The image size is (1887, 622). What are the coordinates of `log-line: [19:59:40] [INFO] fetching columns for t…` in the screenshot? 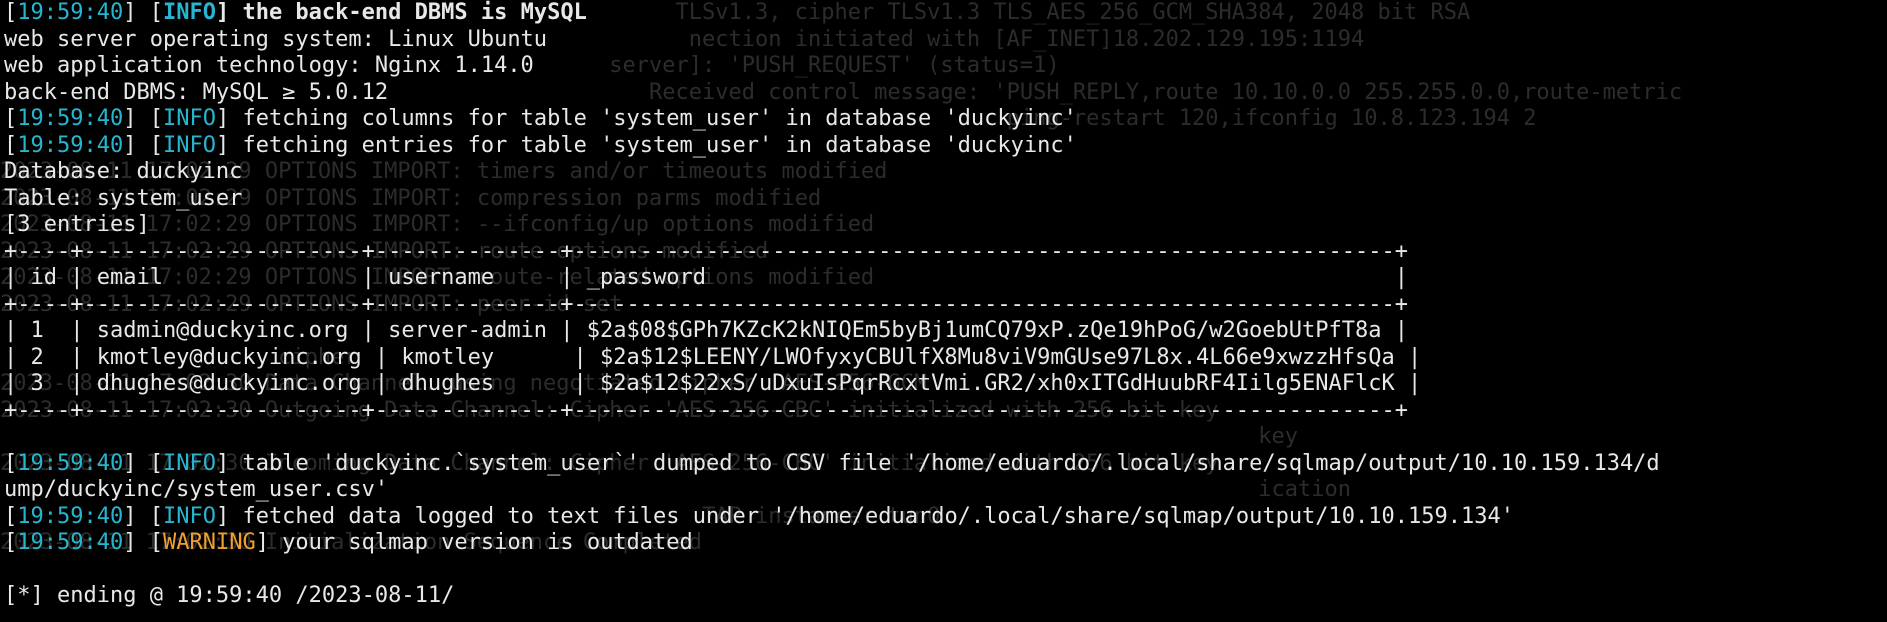 It's located at (832, 119).